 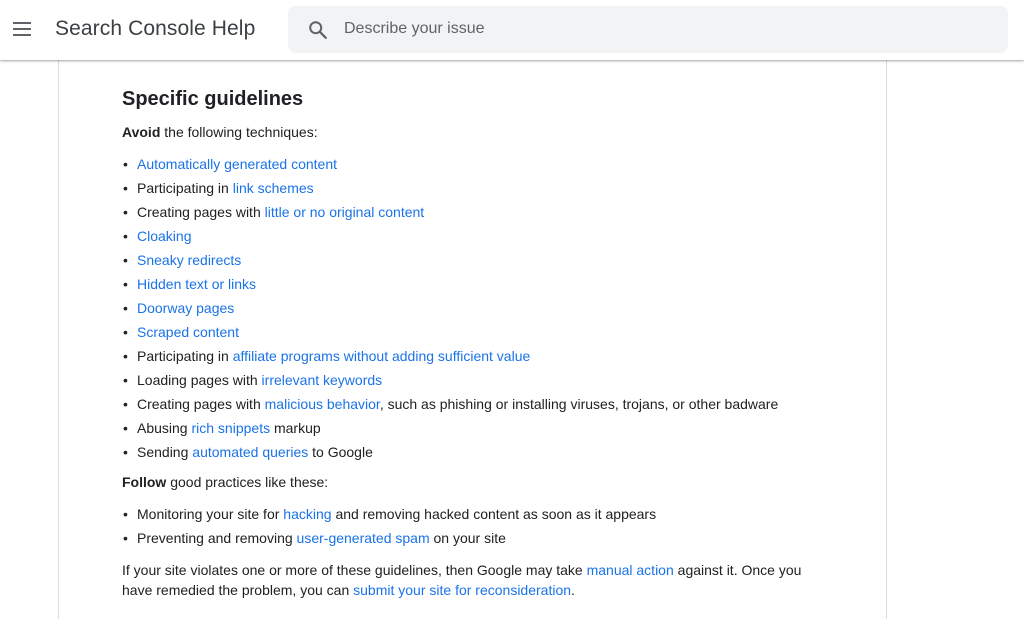 I want to click on item-text: Loading pages with, so click(x=199, y=380).